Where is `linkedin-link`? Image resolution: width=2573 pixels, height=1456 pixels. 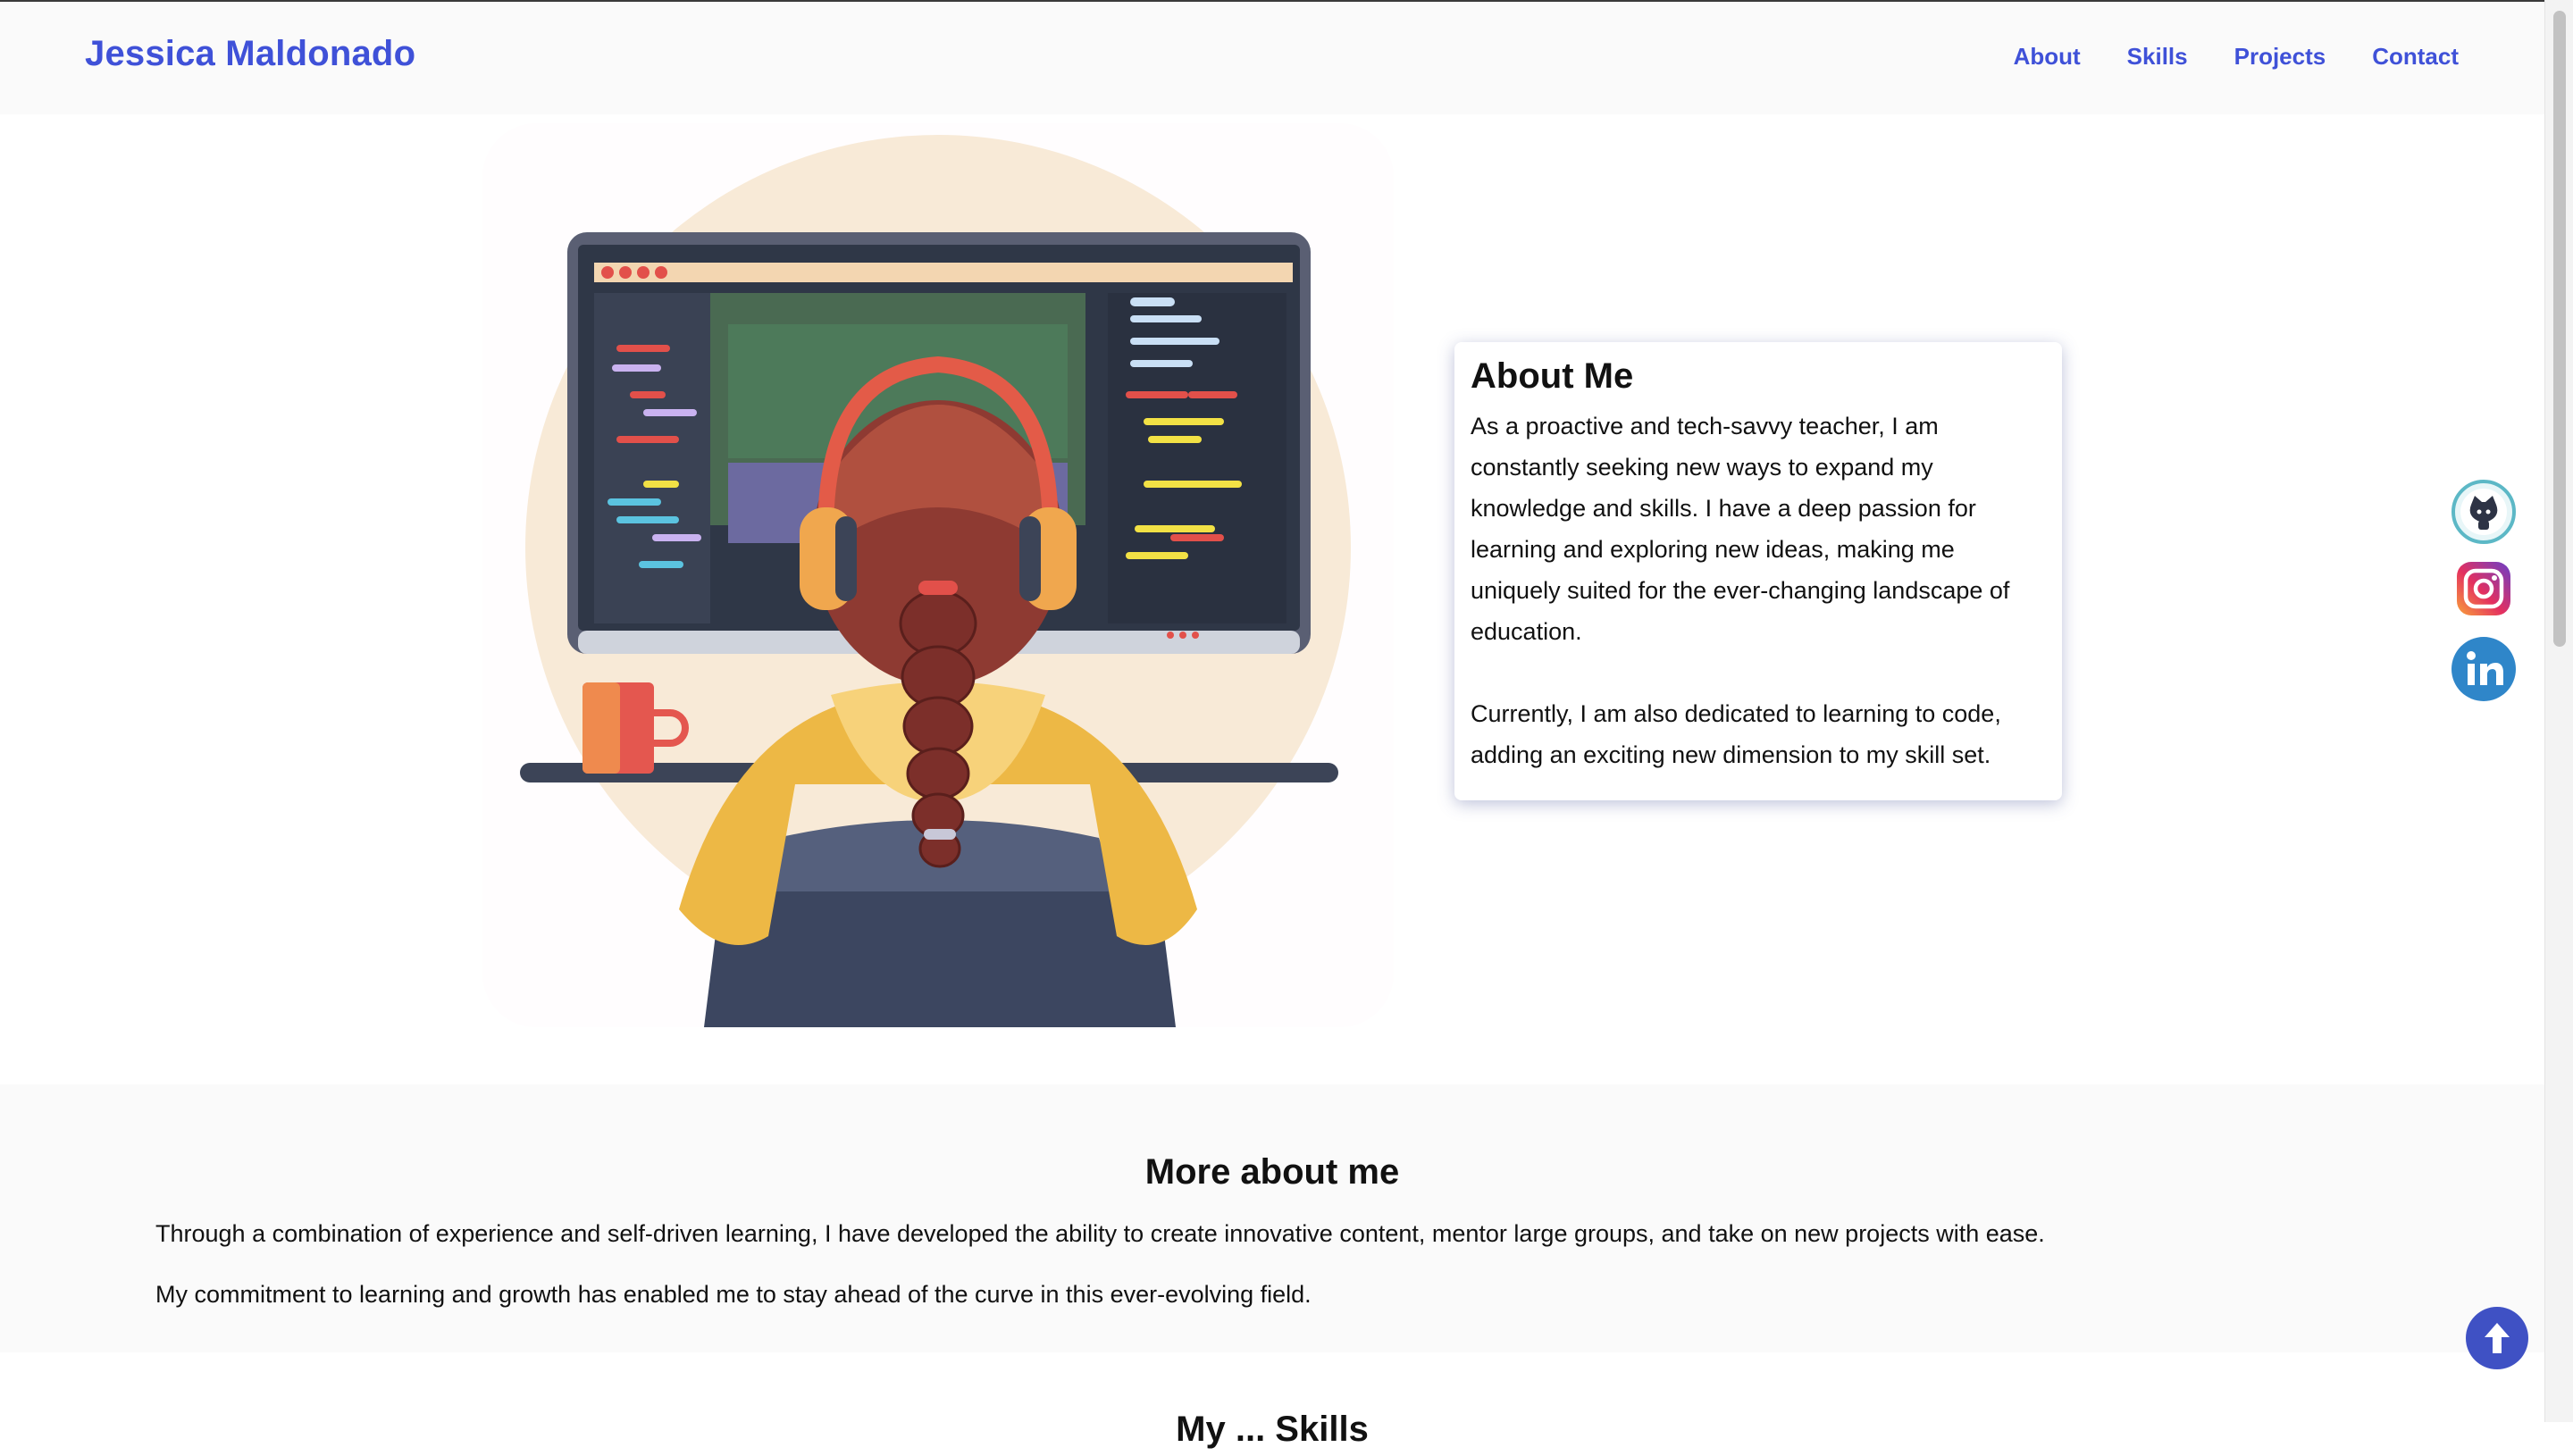
linkedin-link is located at coordinates (2483, 669).